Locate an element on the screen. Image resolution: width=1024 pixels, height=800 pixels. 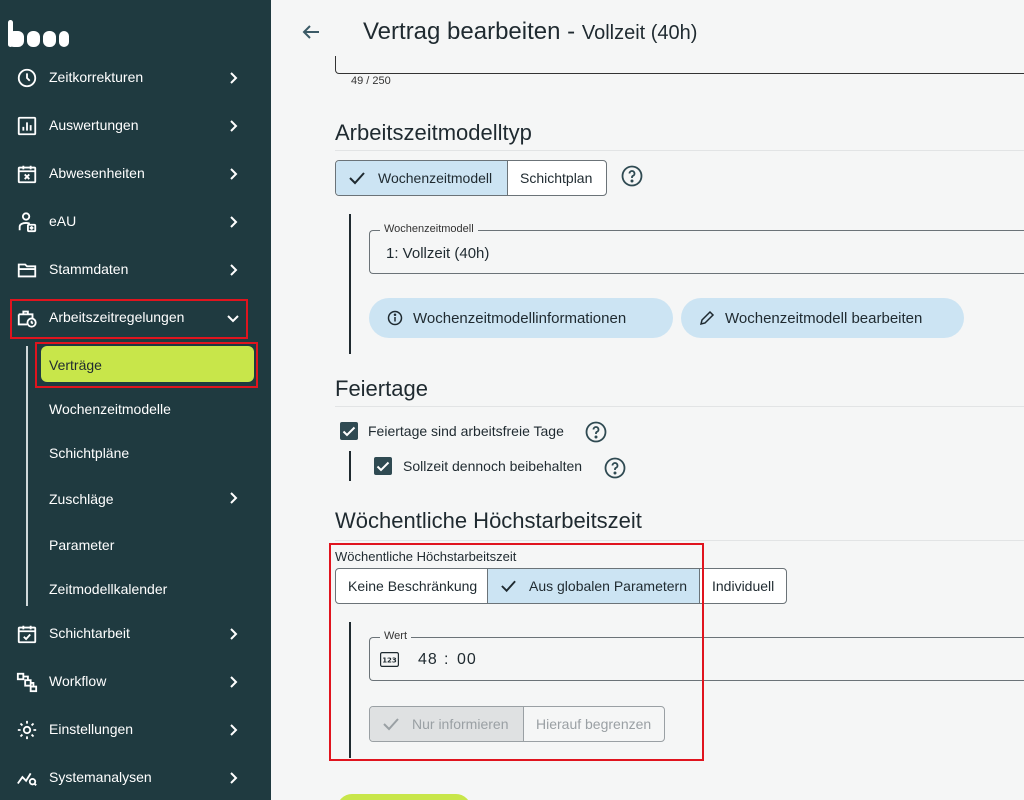
max-hours-mode-toggle: Nur informieren Hierauf begrenzen is located at coordinates (517, 724).